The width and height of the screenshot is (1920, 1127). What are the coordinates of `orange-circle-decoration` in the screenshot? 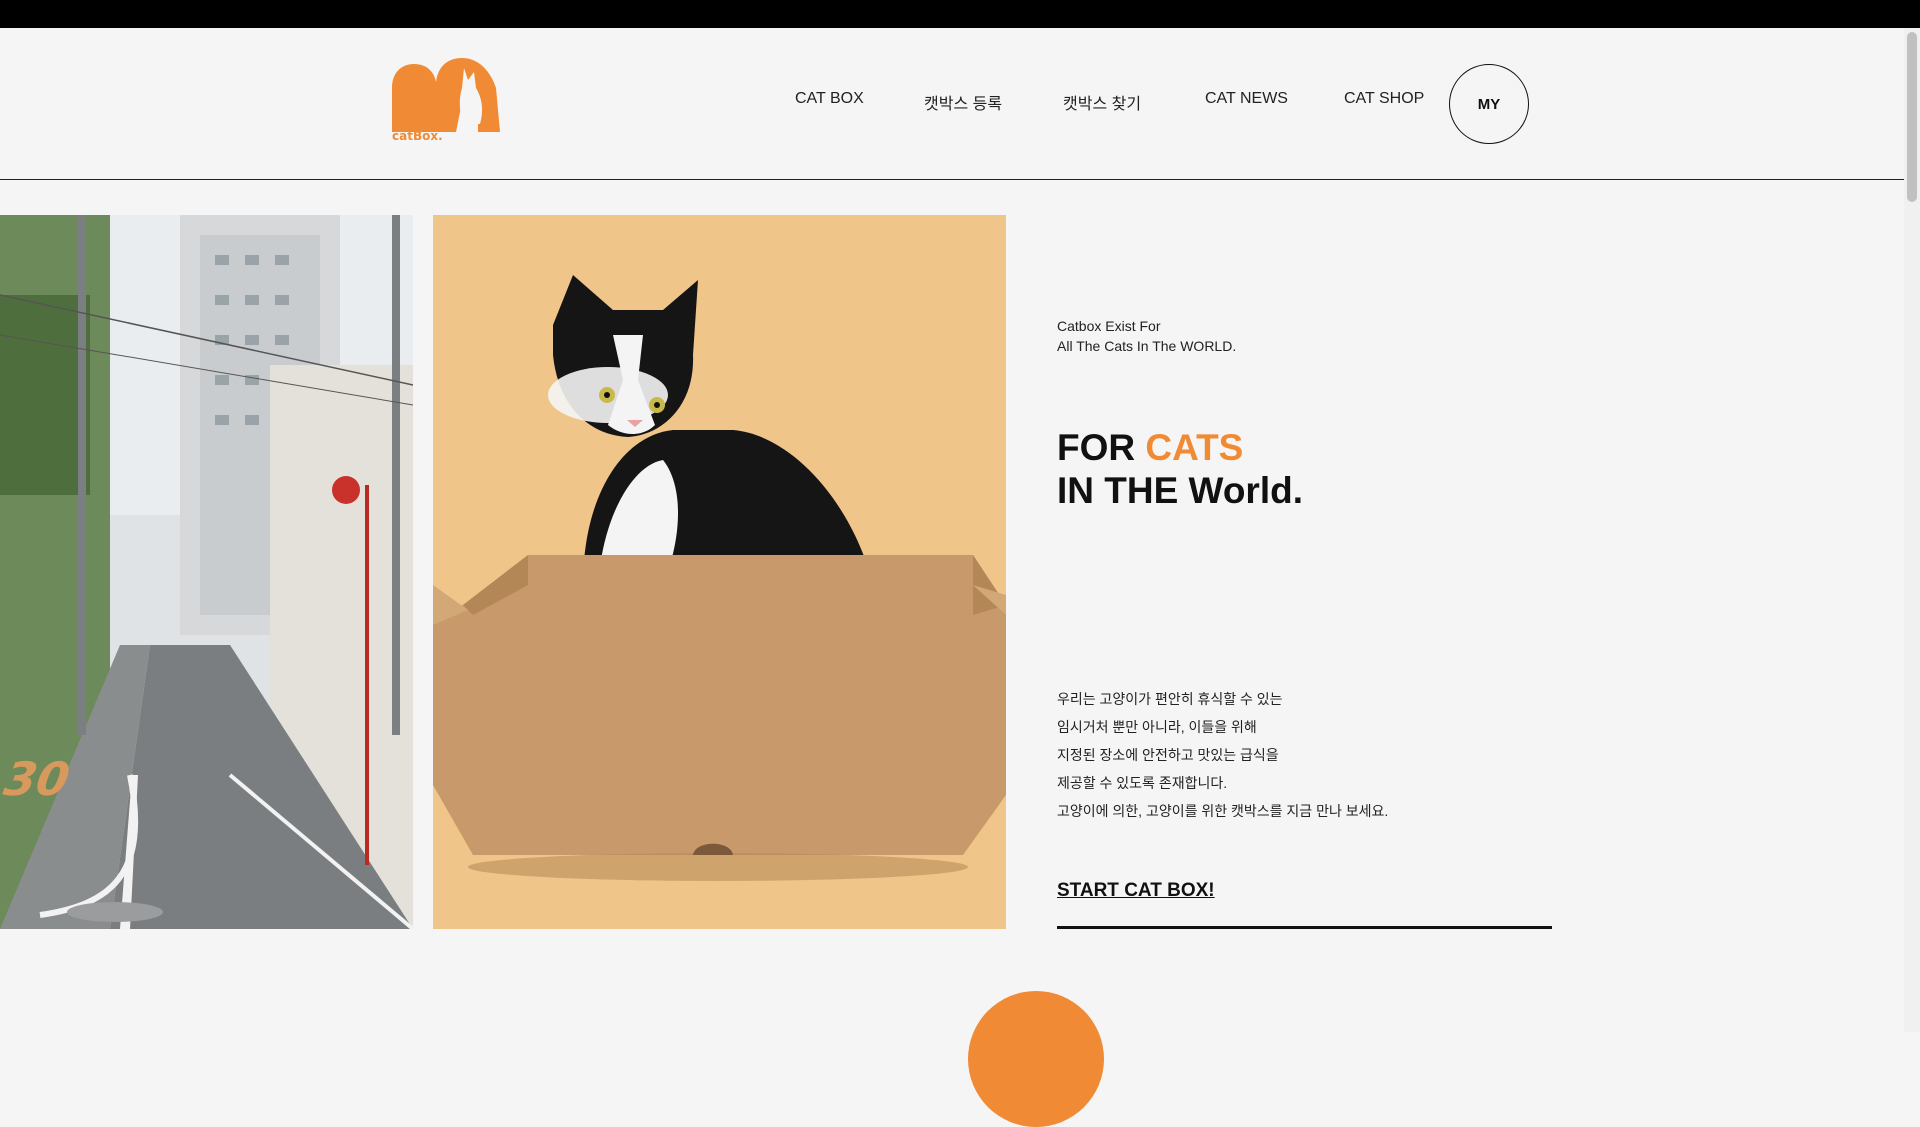 It's located at (1036, 1059).